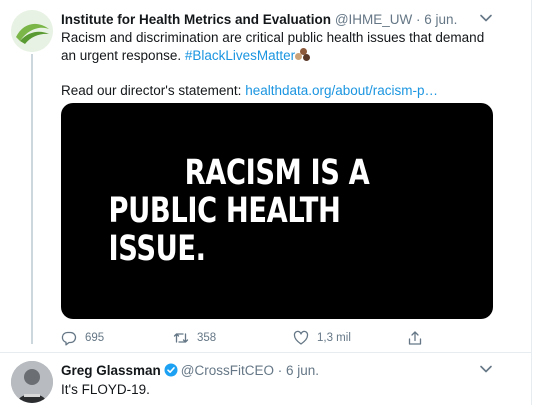  I want to click on tweet-text: It's FLOYD-19., so click(105, 389).